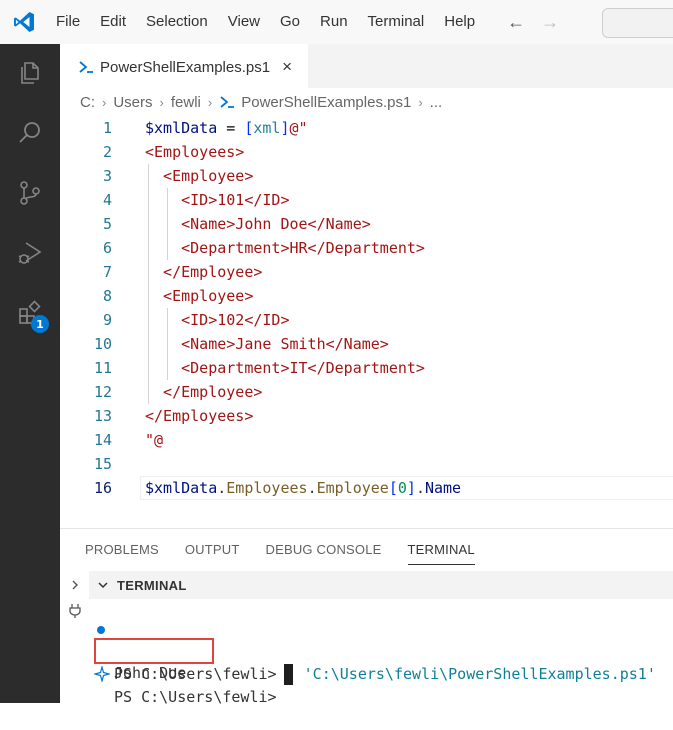 The width and height of the screenshot is (673, 730). I want to click on code-text: $xmlData = [xml]@", so click(226, 128).